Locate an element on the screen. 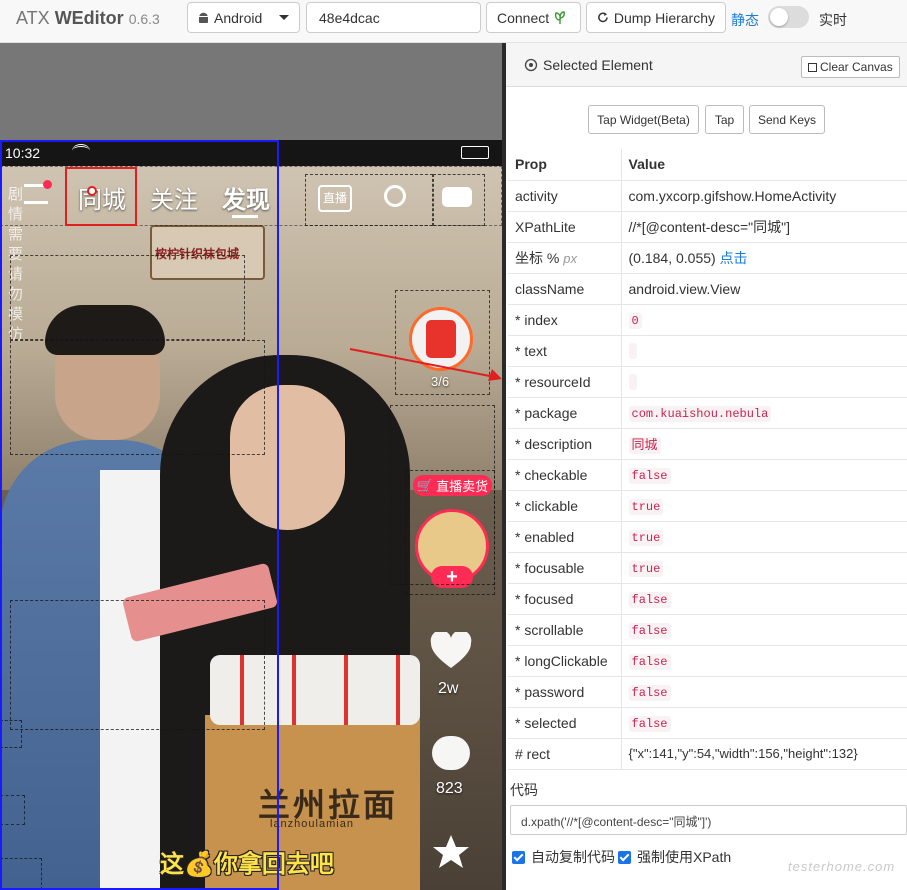 The width and height of the screenshot is (907, 890). prop-value: (0.184, 0.055) 点击 is located at coordinates (764, 258).